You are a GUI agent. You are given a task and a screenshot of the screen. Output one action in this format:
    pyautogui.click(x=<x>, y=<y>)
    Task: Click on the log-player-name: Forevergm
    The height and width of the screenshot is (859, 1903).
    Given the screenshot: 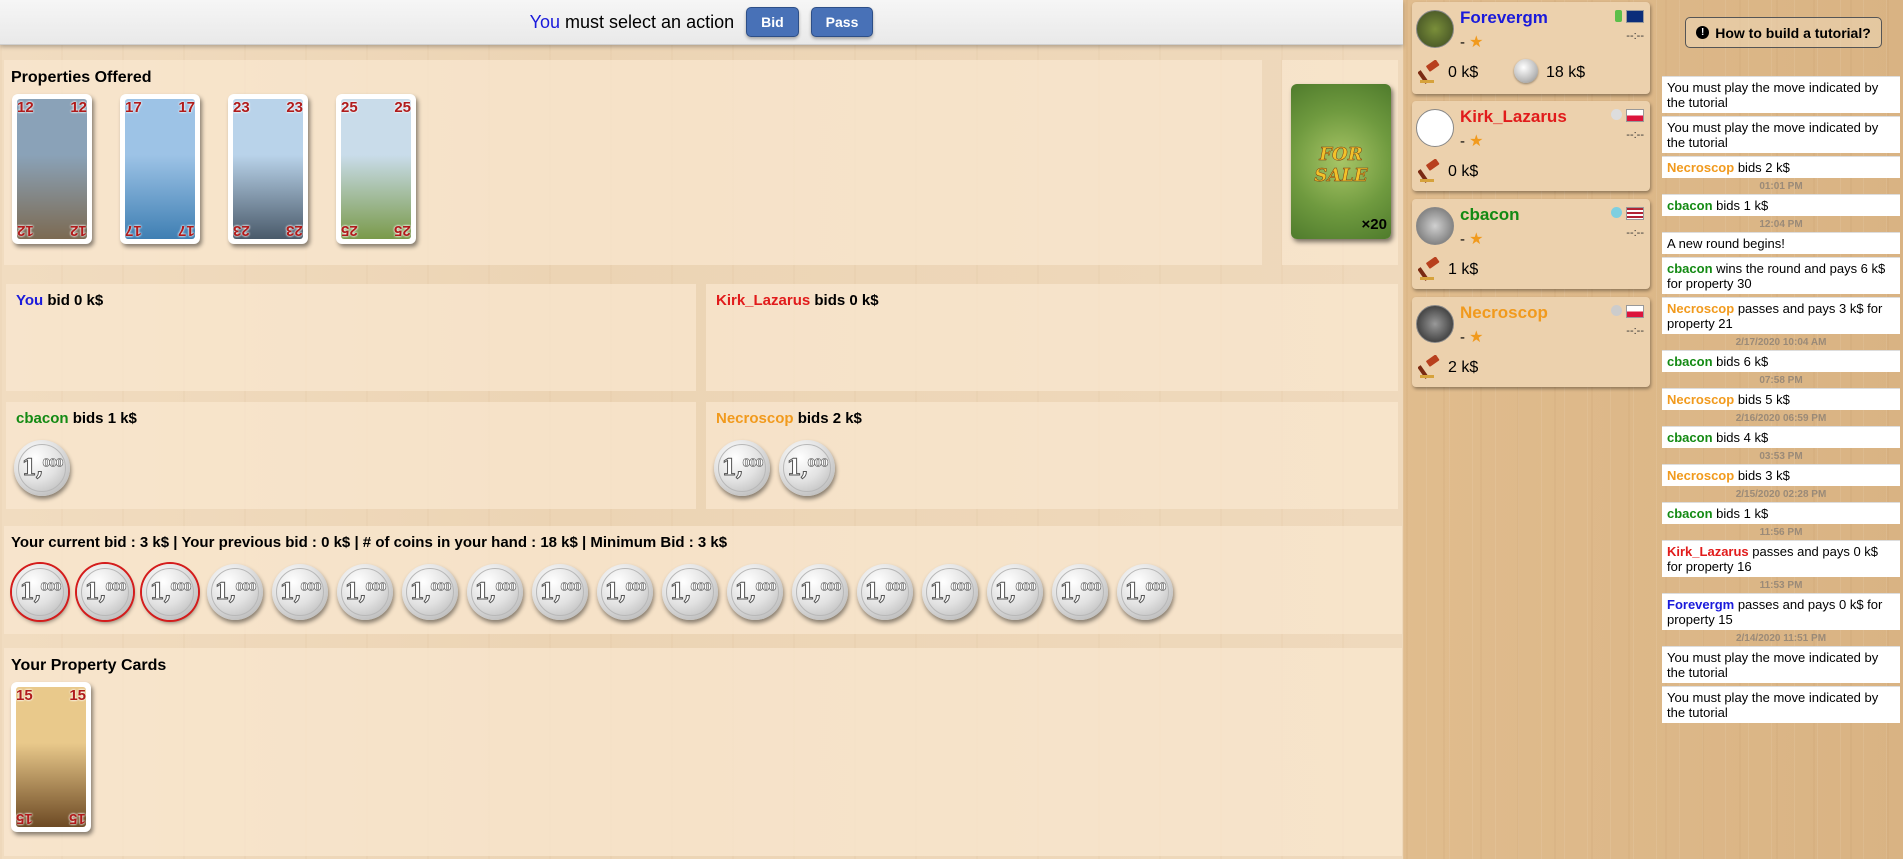 What is the action you would take?
    pyautogui.click(x=1700, y=604)
    